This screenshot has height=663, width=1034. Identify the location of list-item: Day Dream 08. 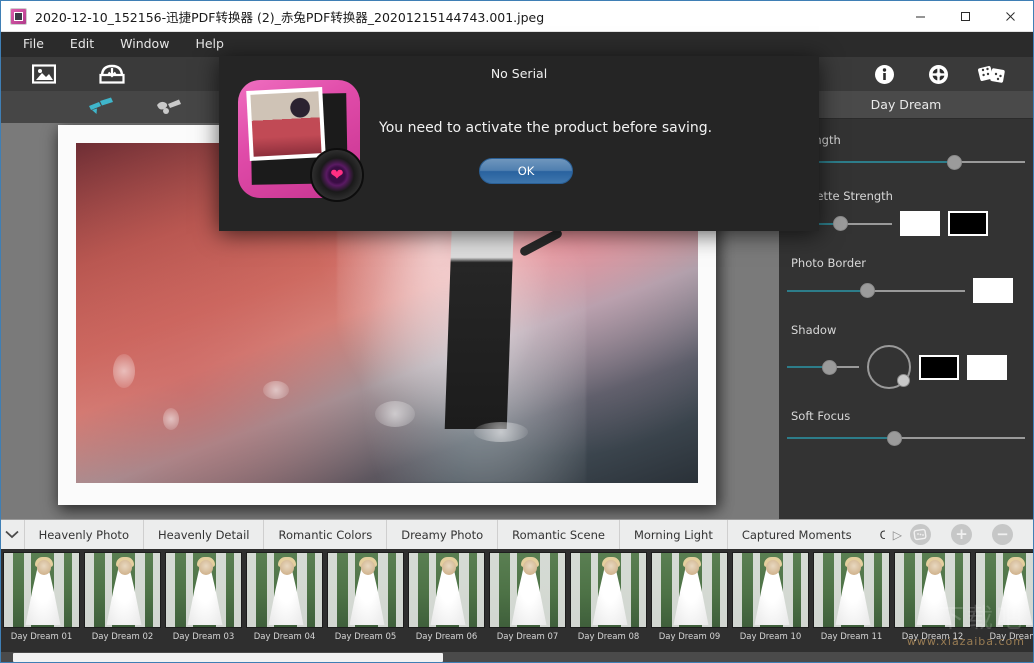
(608, 605).